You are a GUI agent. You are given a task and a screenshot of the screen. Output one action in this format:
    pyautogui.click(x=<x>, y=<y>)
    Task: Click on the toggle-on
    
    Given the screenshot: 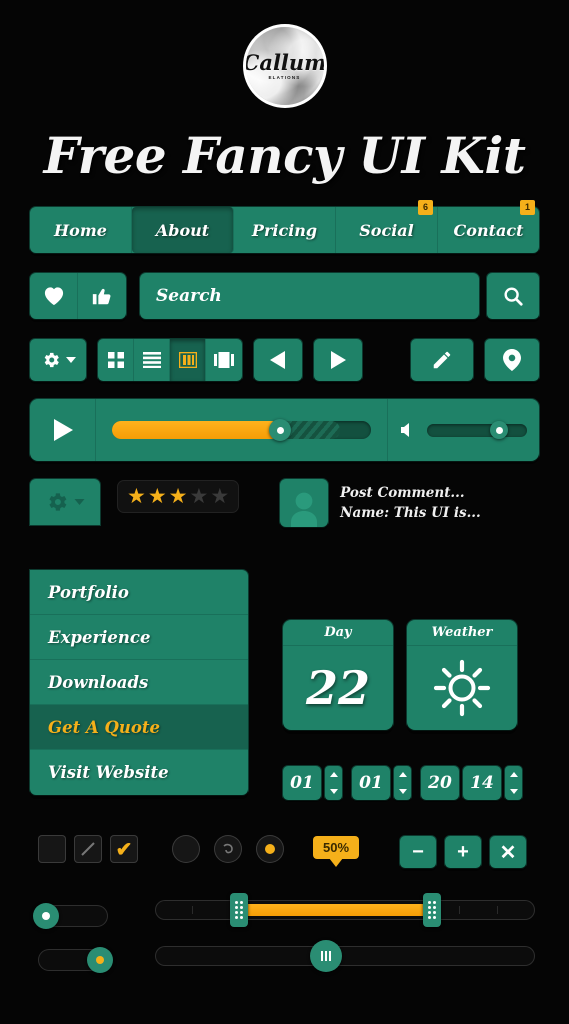 What is the action you would take?
    pyautogui.click(x=75, y=960)
    